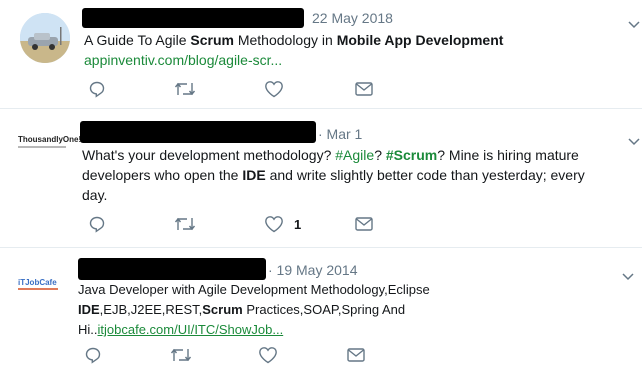 This screenshot has width=642, height=370. What do you see at coordinates (380, 155) in the screenshot?
I see `text-part: ?` at bounding box center [380, 155].